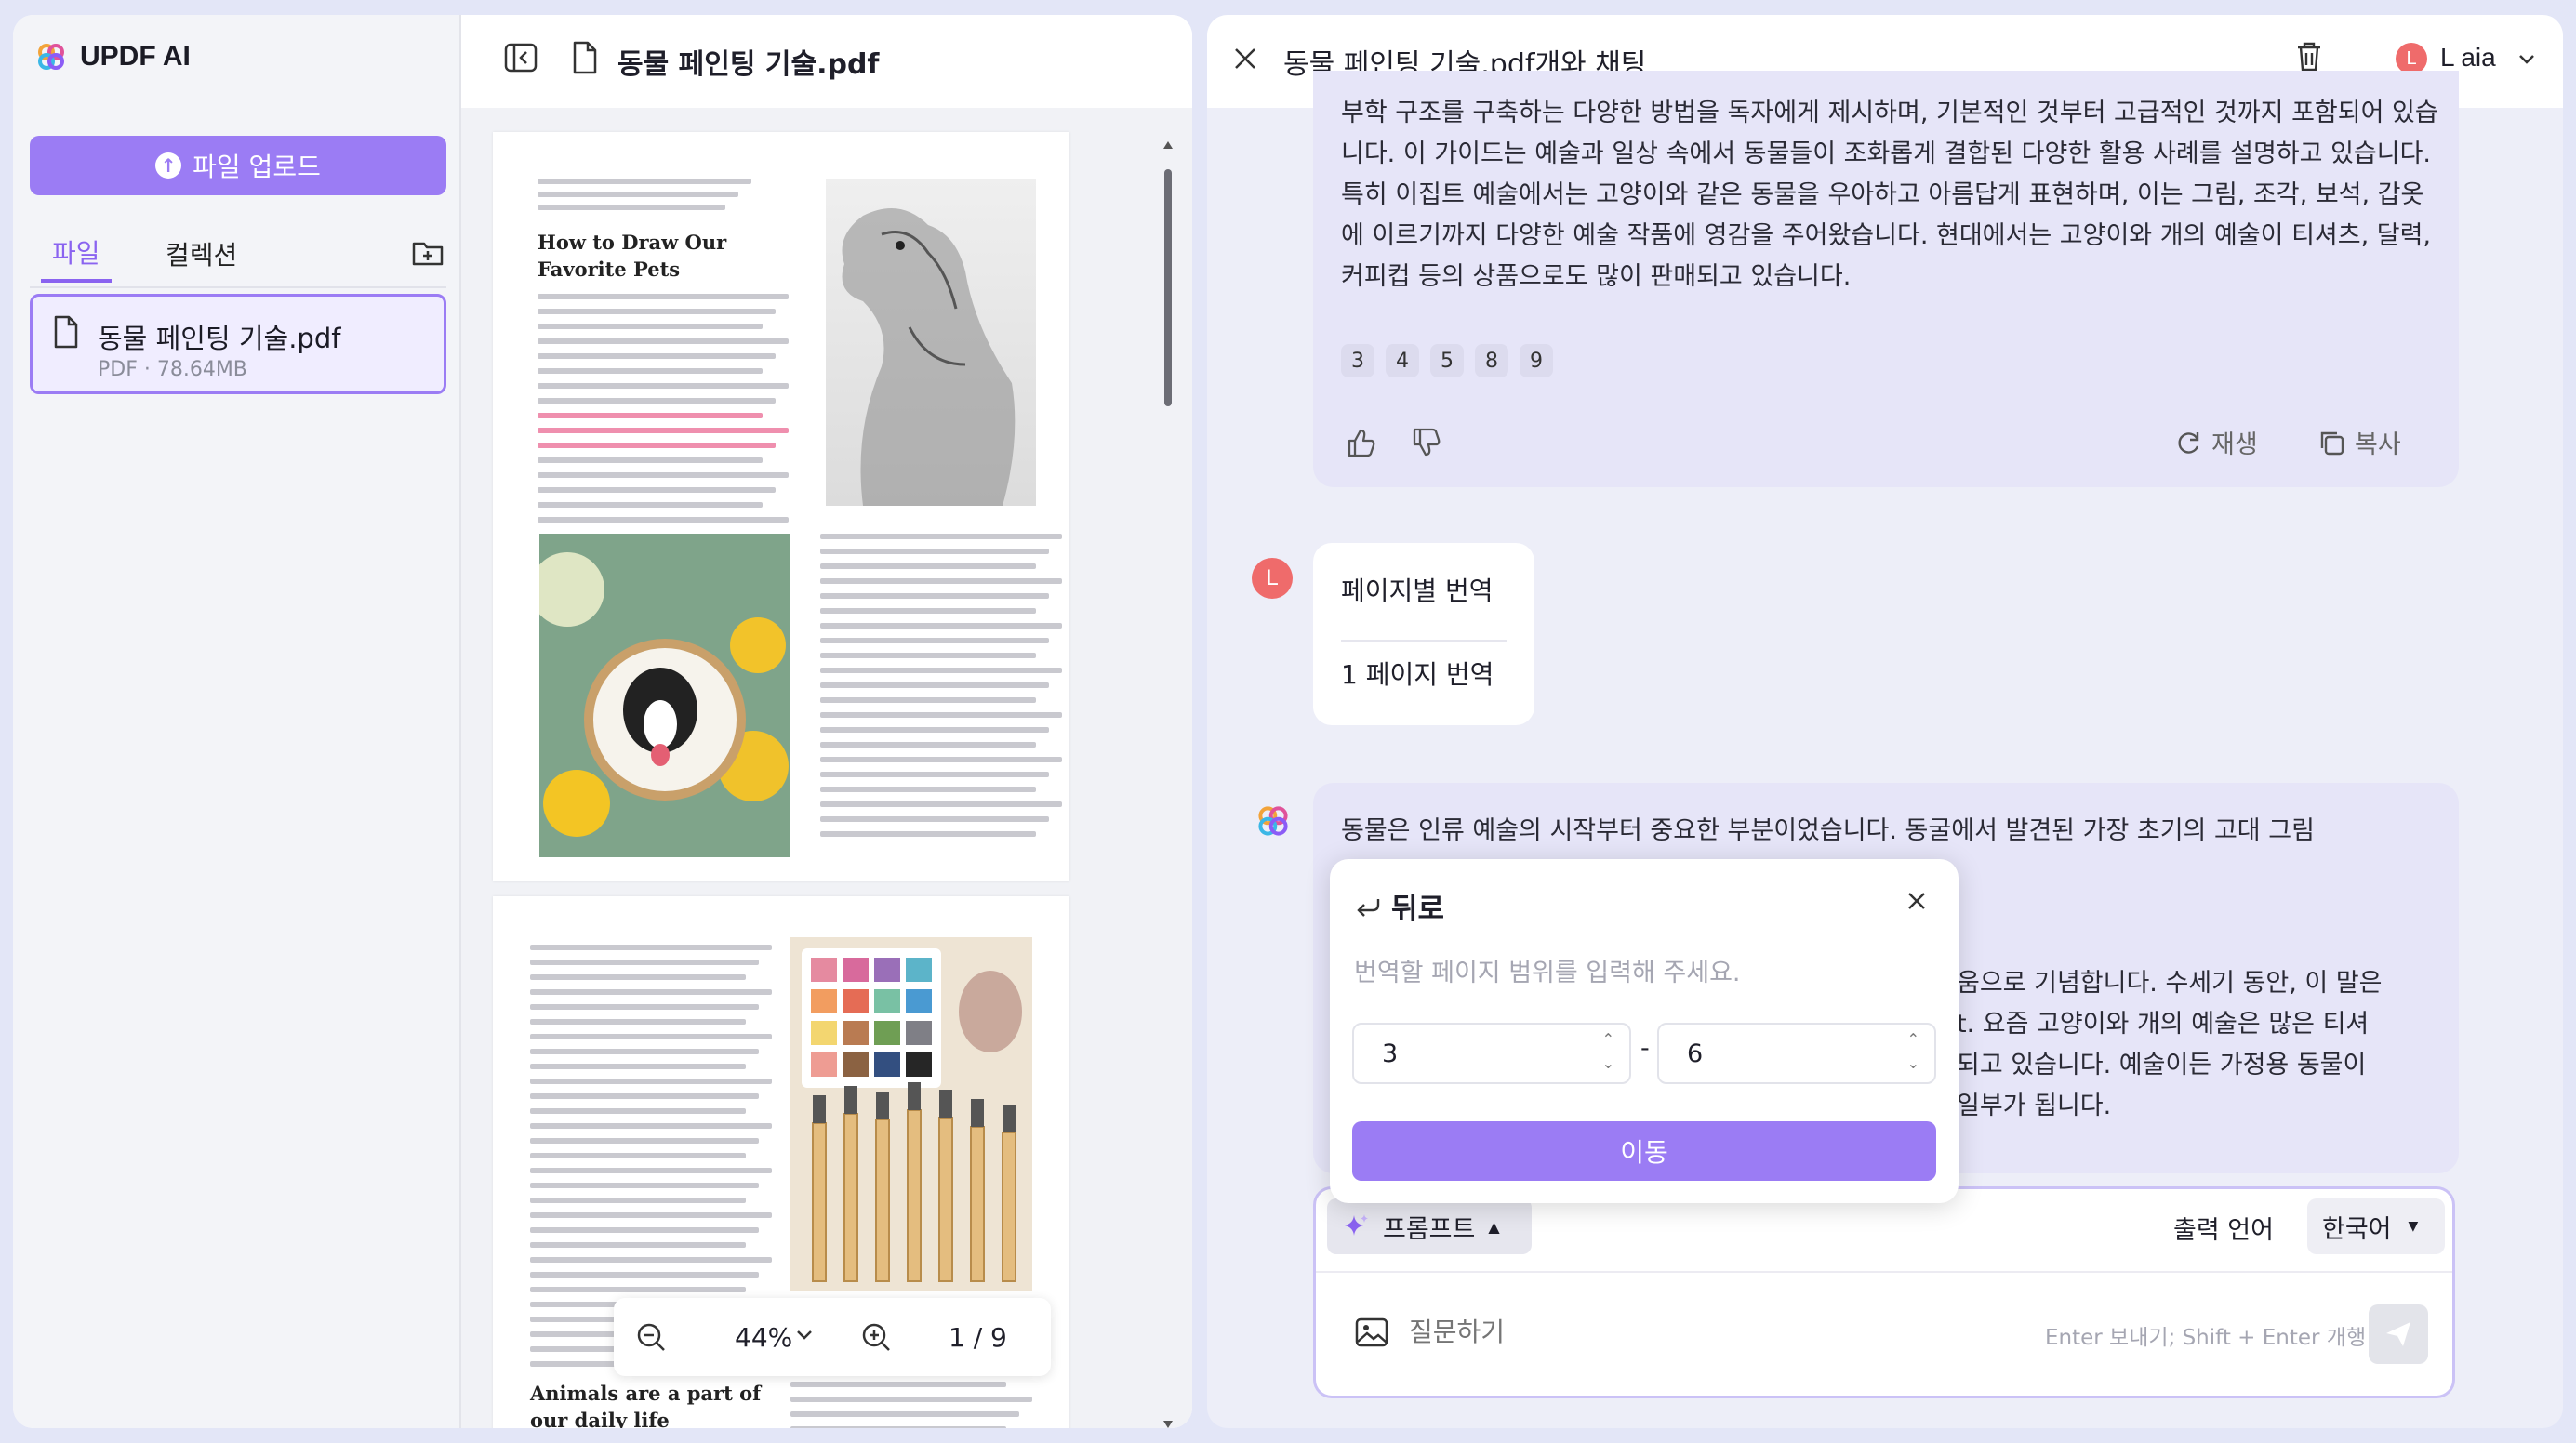  What do you see at coordinates (2398, 1334) in the screenshot?
I see `send-button` at bounding box center [2398, 1334].